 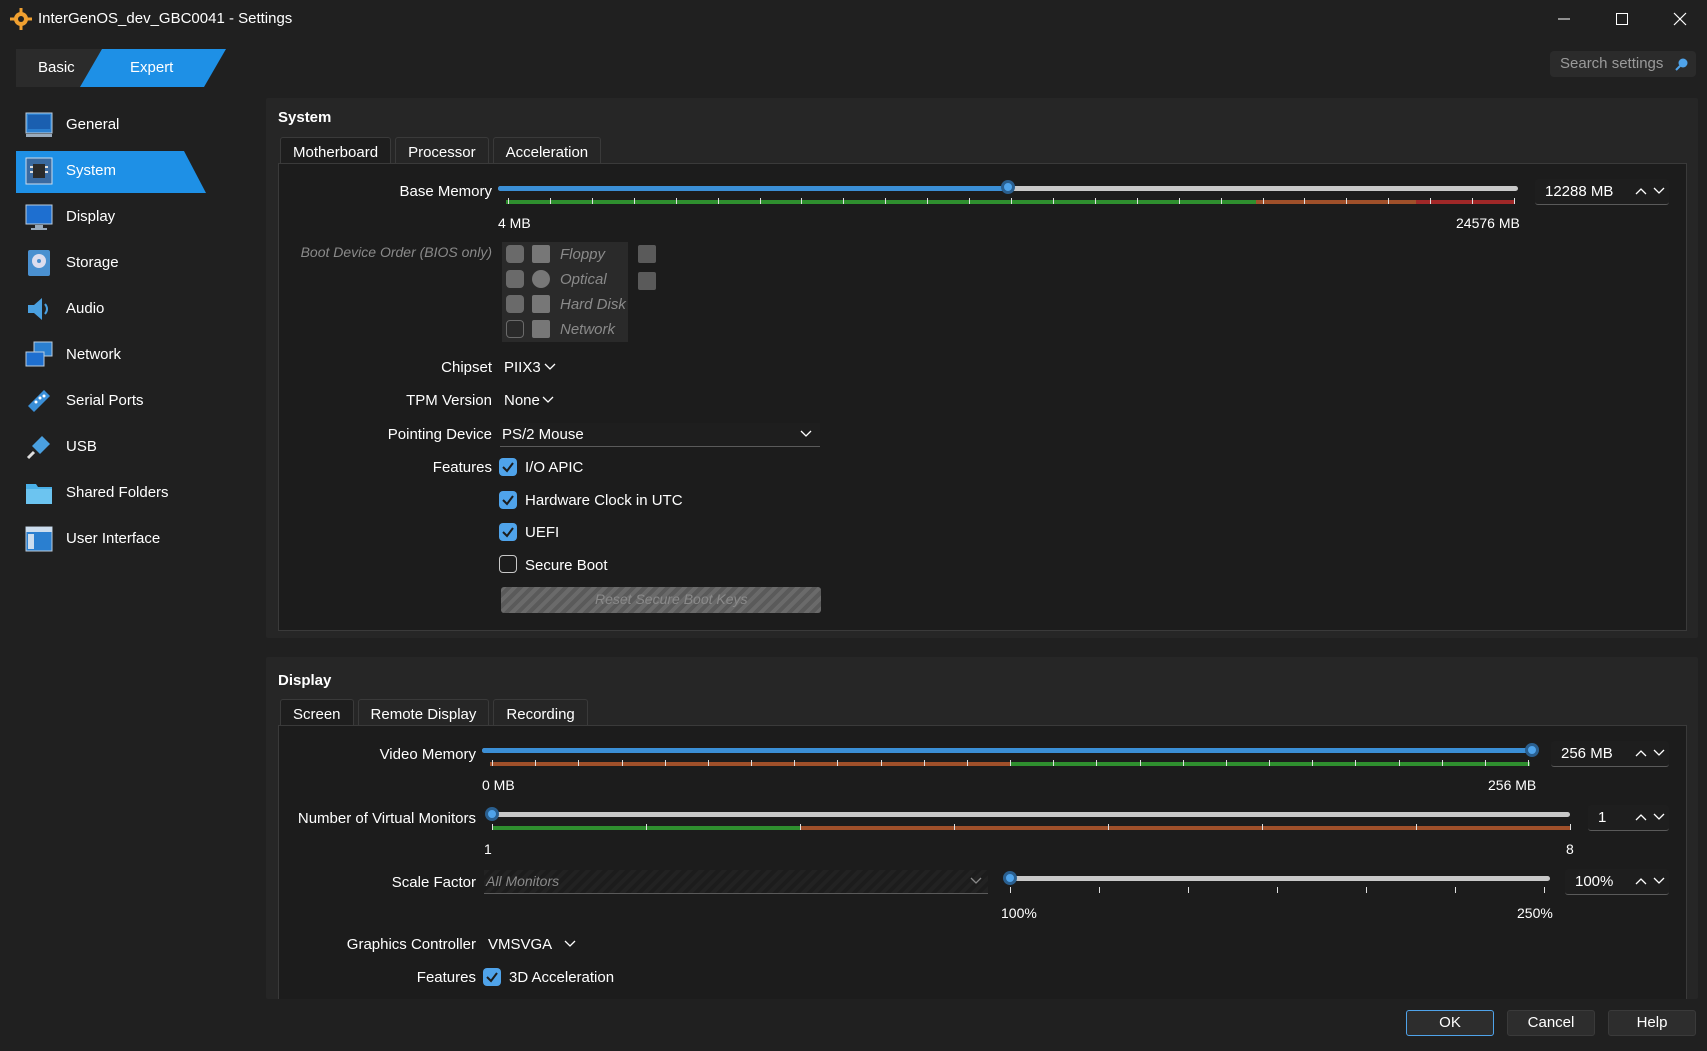 What do you see at coordinates (1610, 754) in the screenshot?
I see `video-memory-spinbox: 256 MB` at bounding box center [1610, 754].